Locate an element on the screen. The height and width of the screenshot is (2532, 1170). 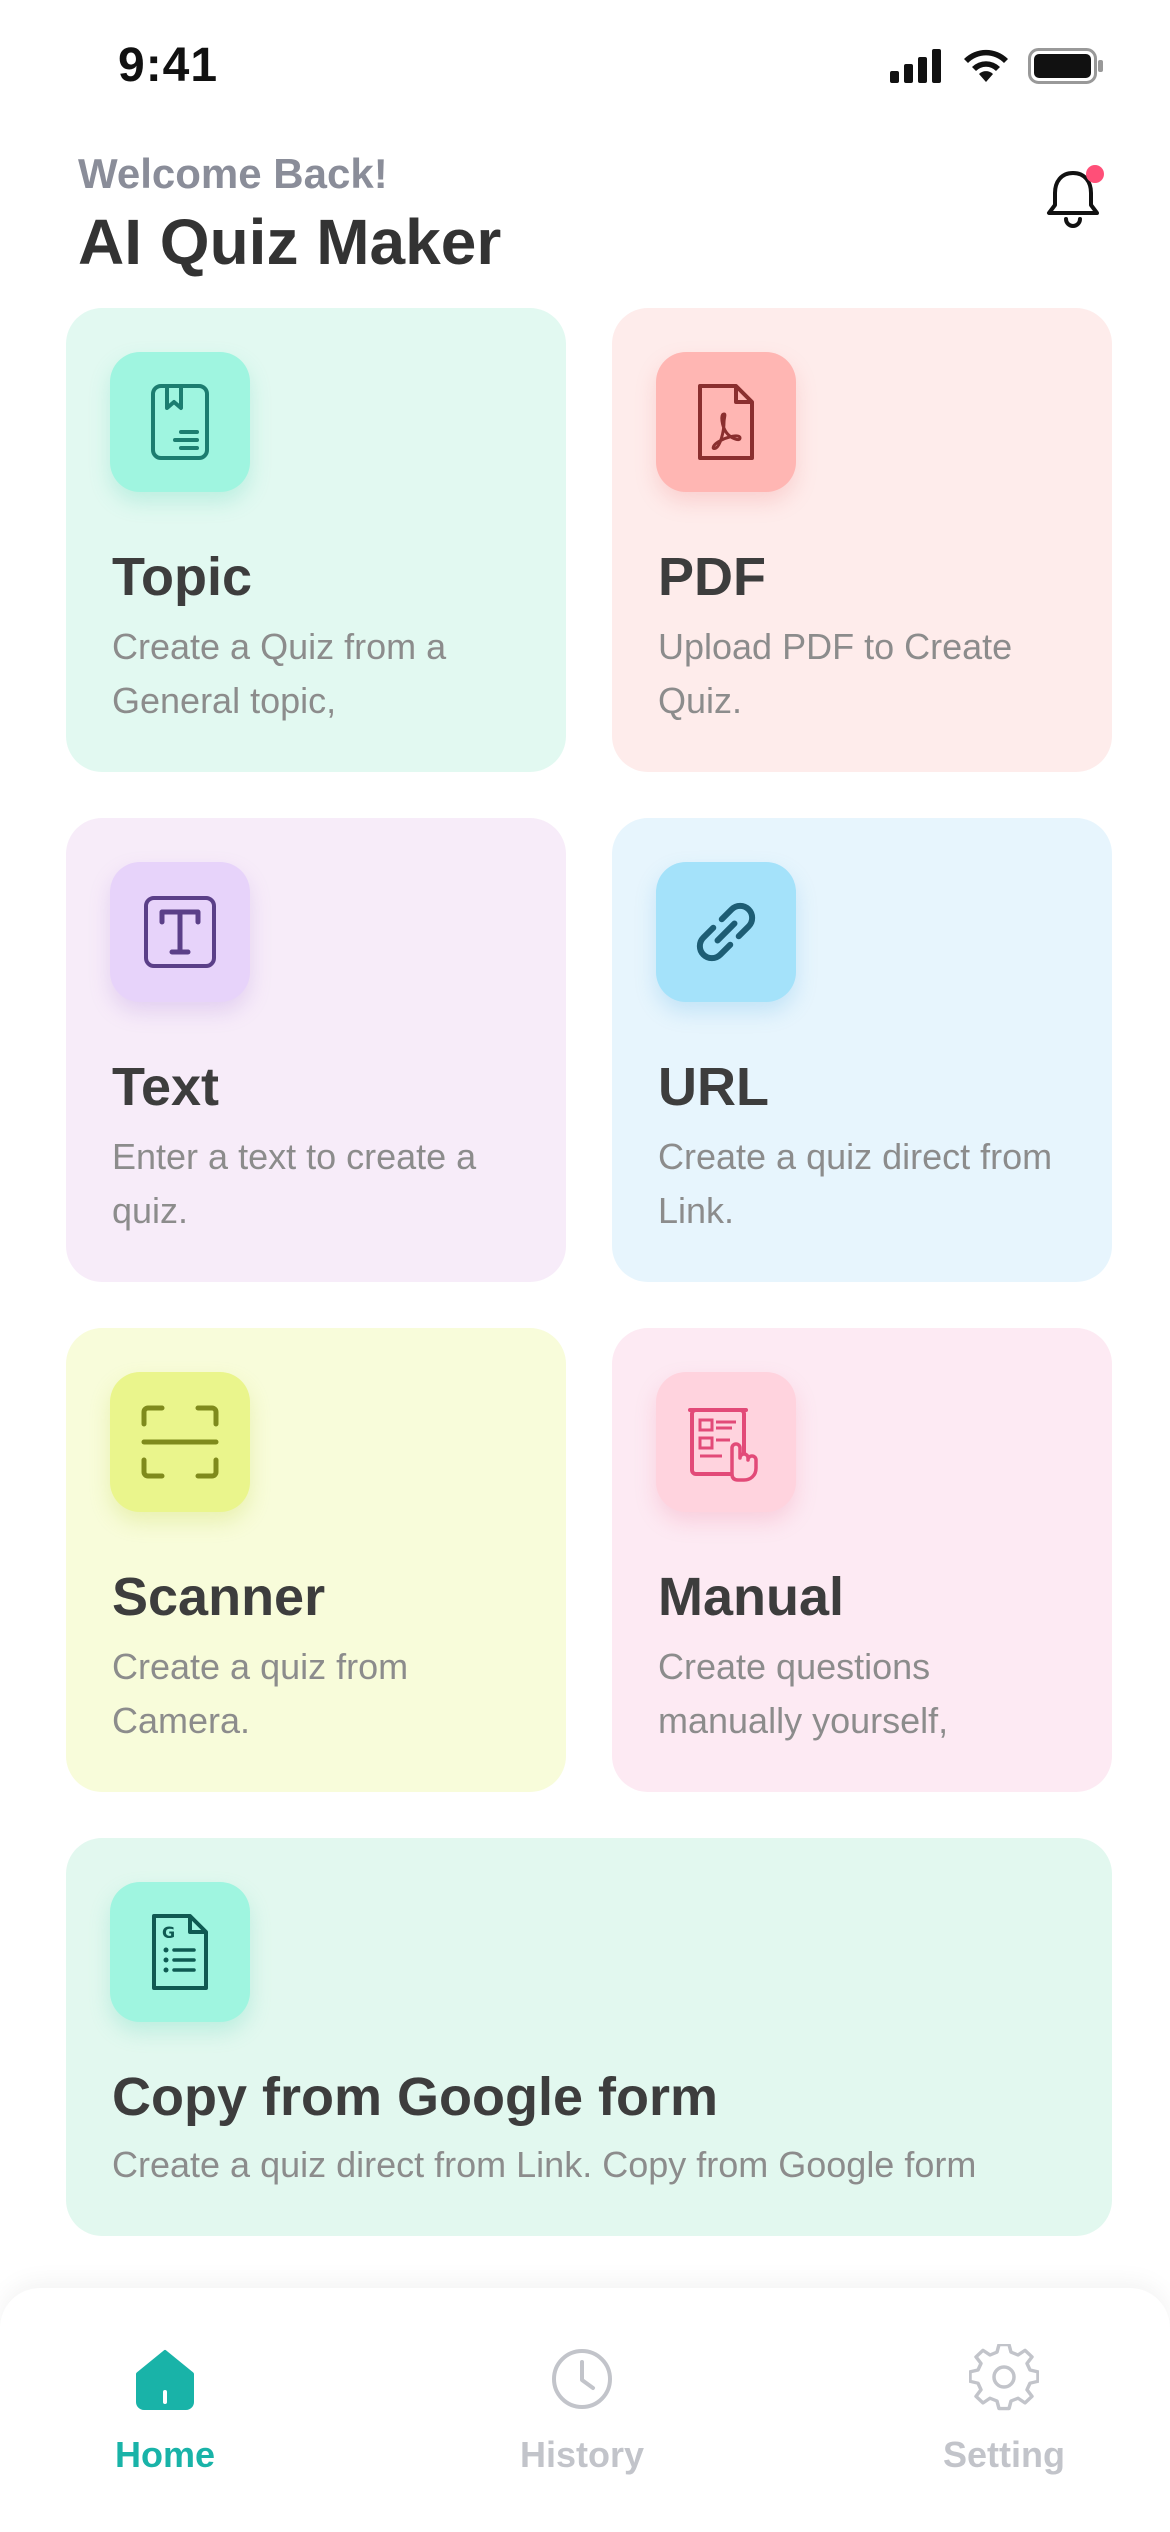
status-icons is located at coordinates (997, 66).